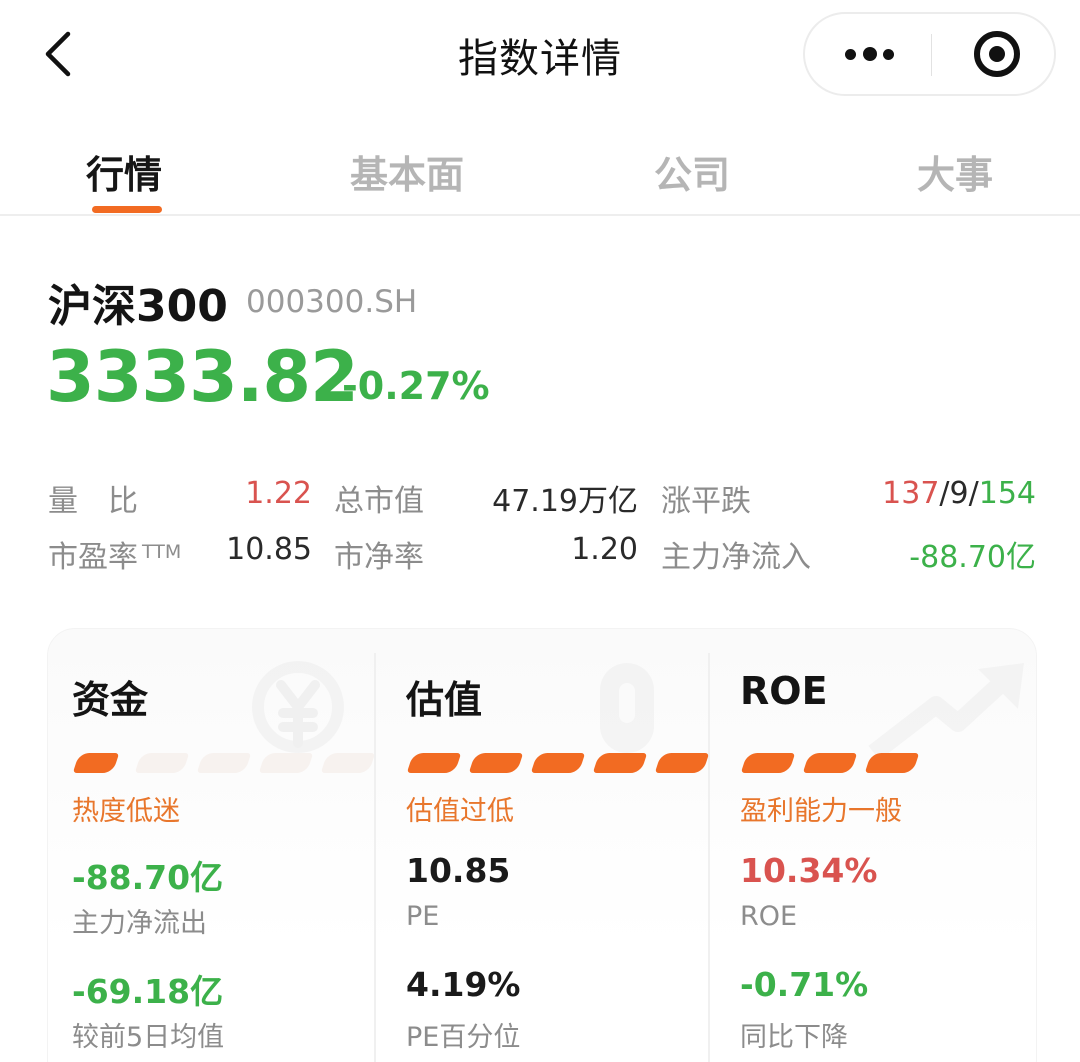  I want to click on tab-company: 公司, so click(692, 171).